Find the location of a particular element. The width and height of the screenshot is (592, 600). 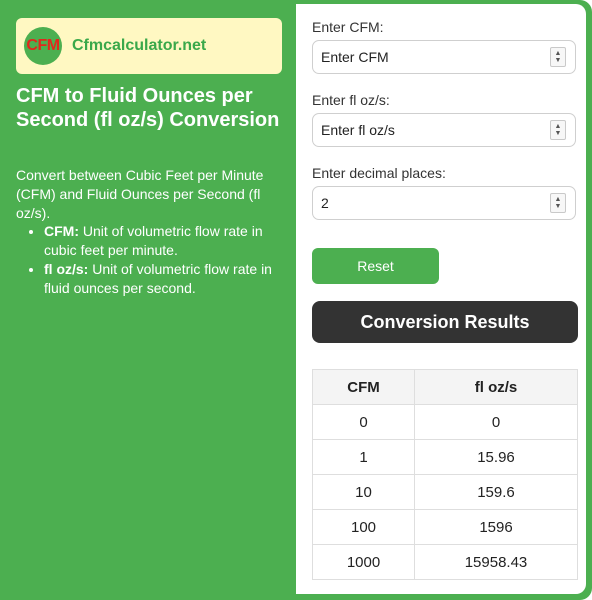

table-row: 1000 15958.43 is located at coordinates (445, 562).